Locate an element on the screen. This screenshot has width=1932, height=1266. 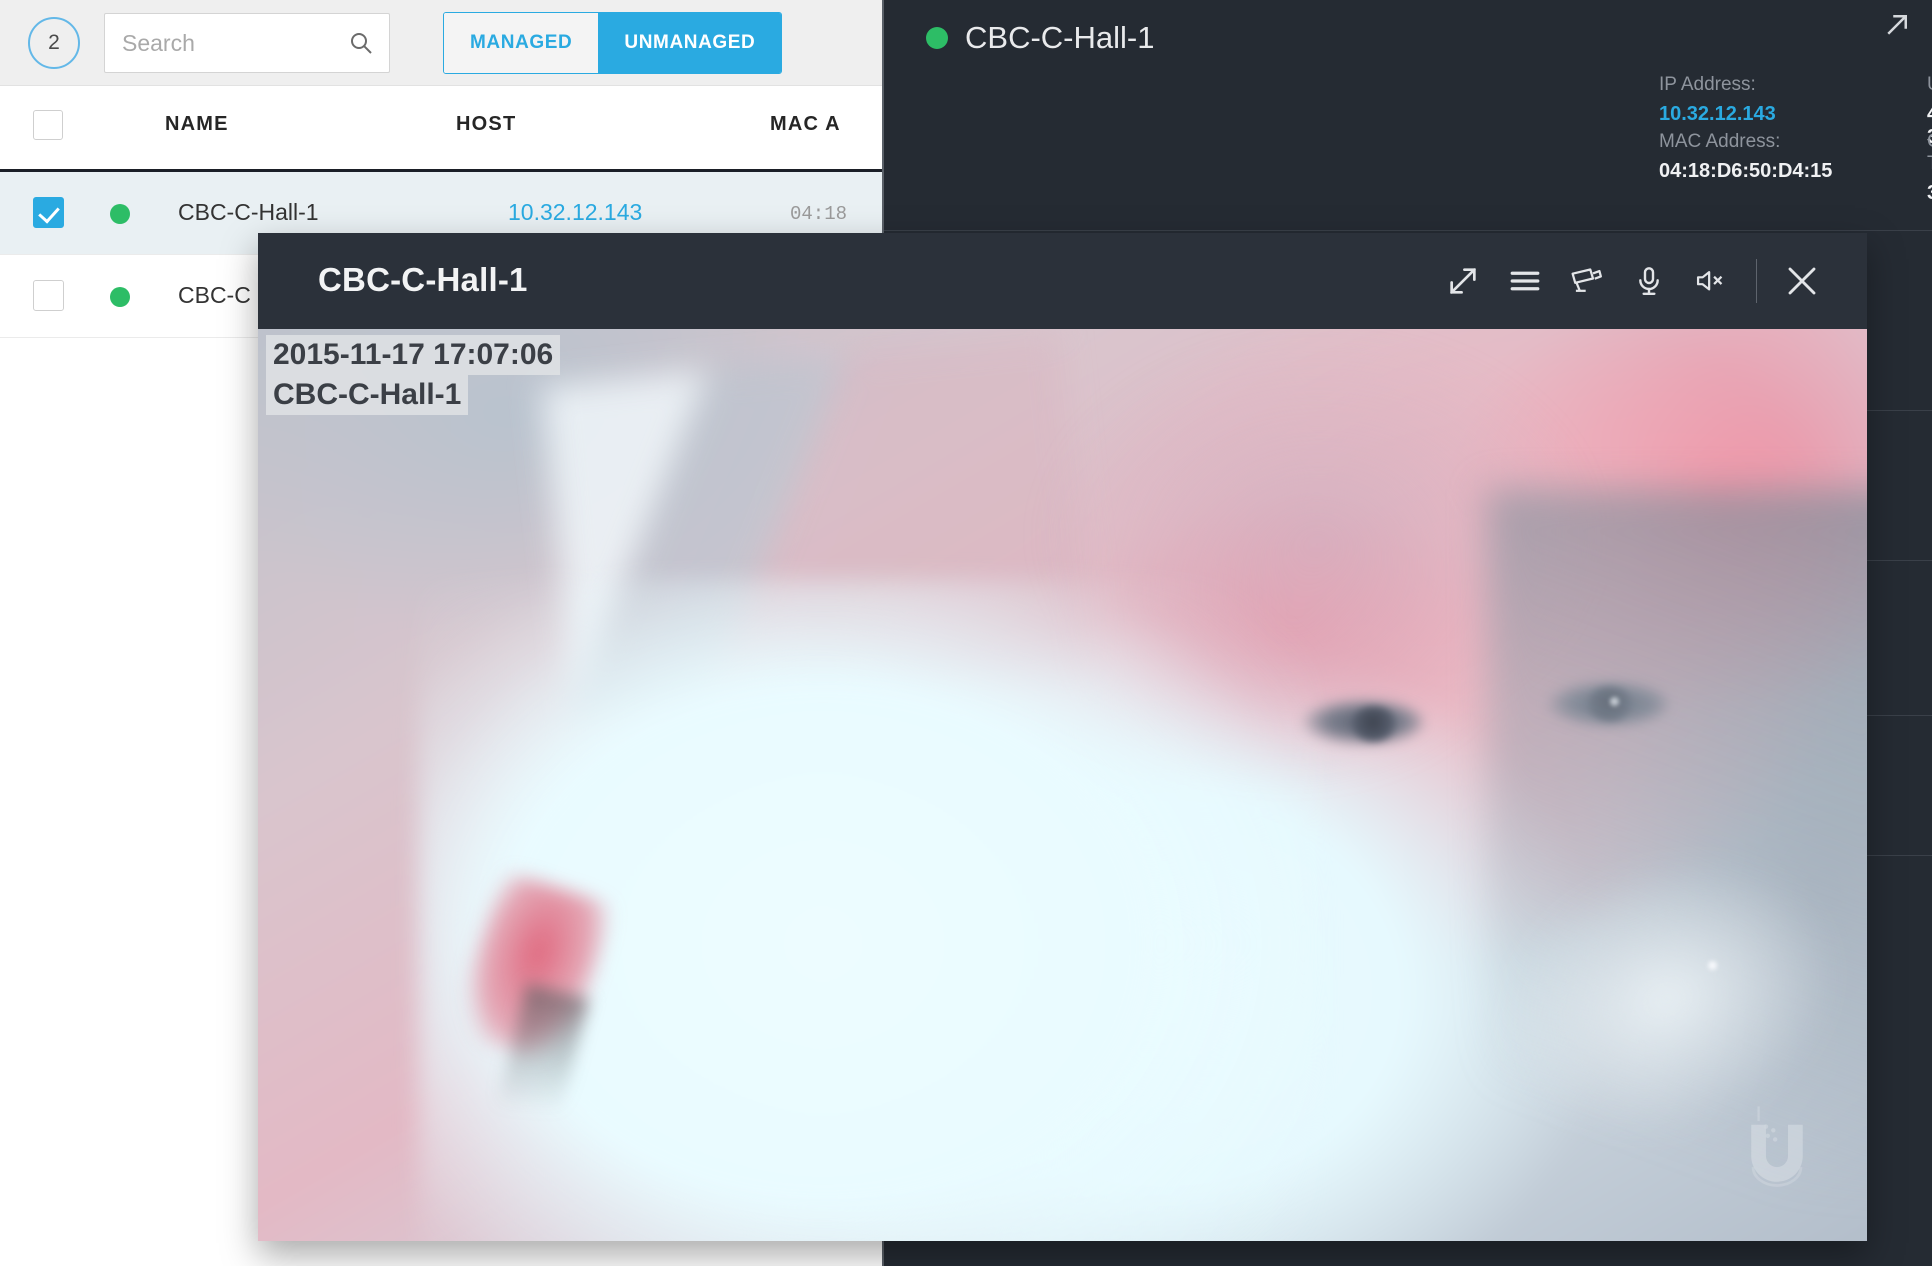
managed-filter-group: MANAGED UNMANAGED is located at coordinates (613, 43).